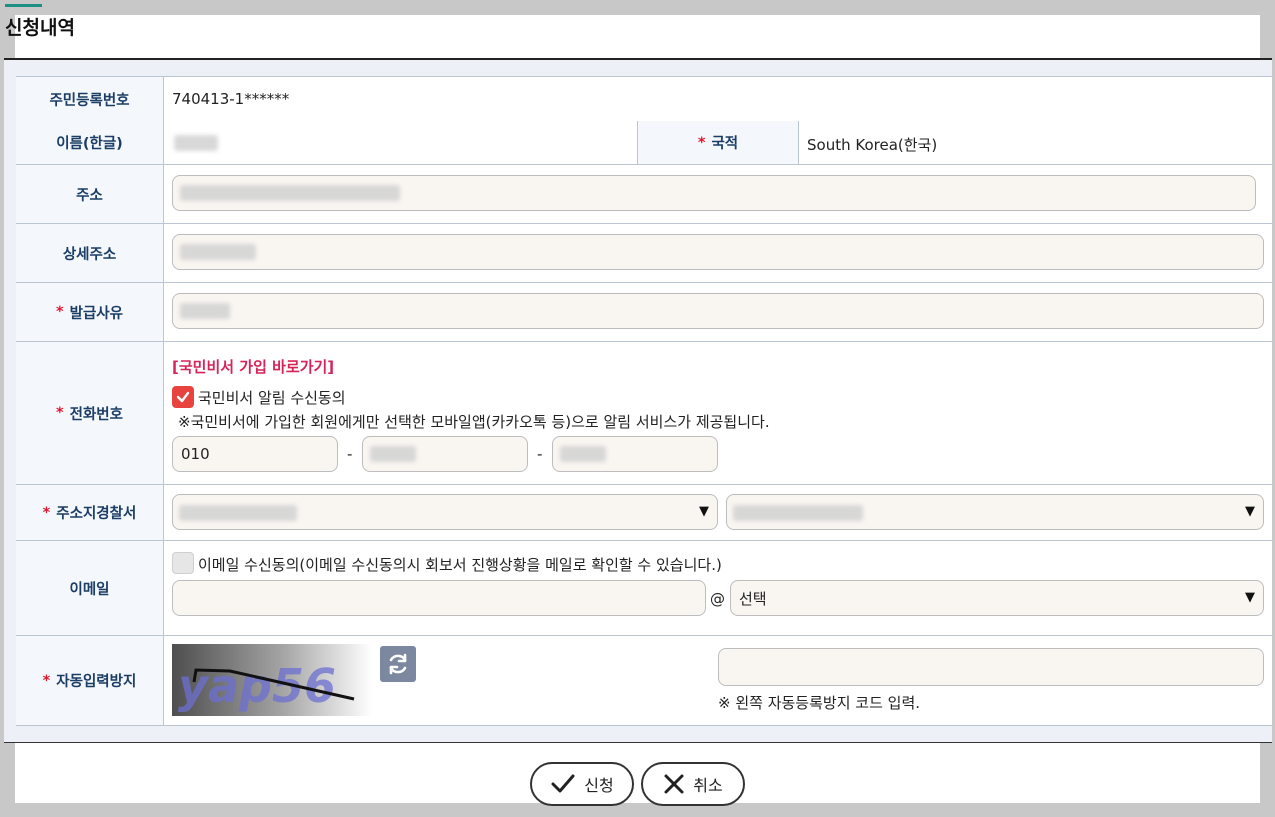 This screenshot has height=817, width=1275. What do you see at coordinates (196, 143) in the screenshot?
I see `name-value-redacted` at bounding box center [196, 143].